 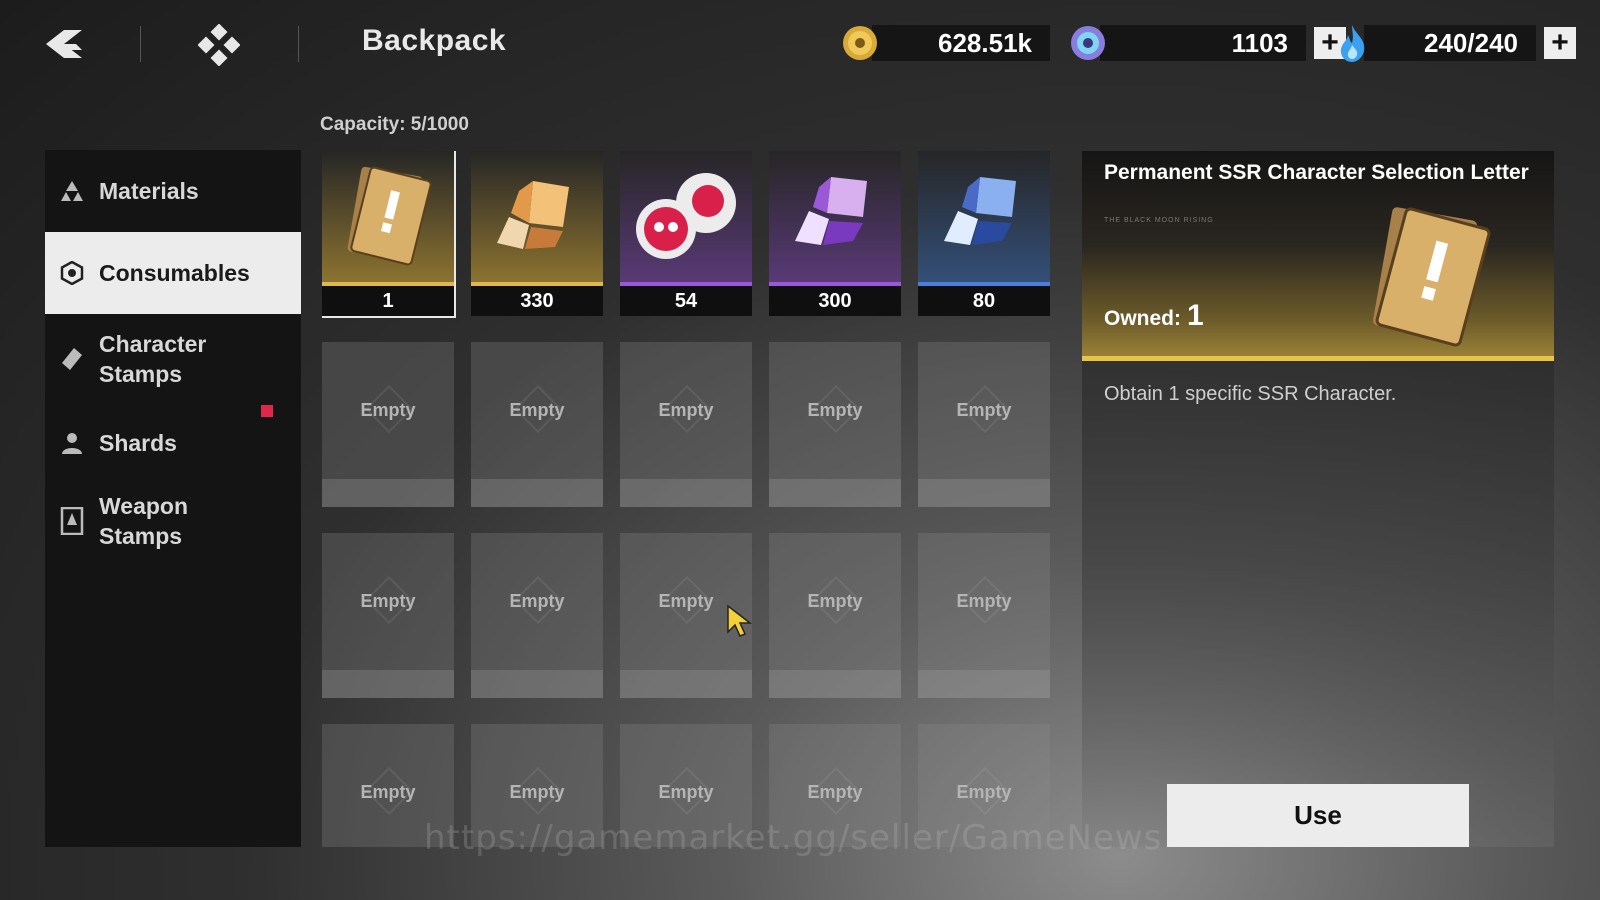 What do you see at coordinates (1318, 358) in the screenshot?
I see `rarity-line` at bounding box center [1318, 358].